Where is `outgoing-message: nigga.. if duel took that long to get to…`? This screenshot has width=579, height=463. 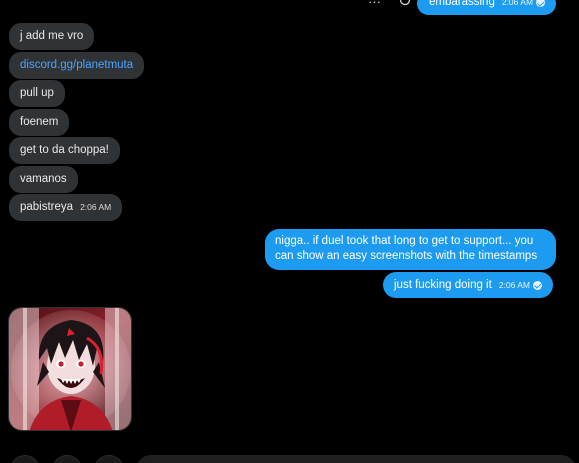 outgoing-message: nigga.. if duel took that long to get to… is located at coordinates (410, 249).